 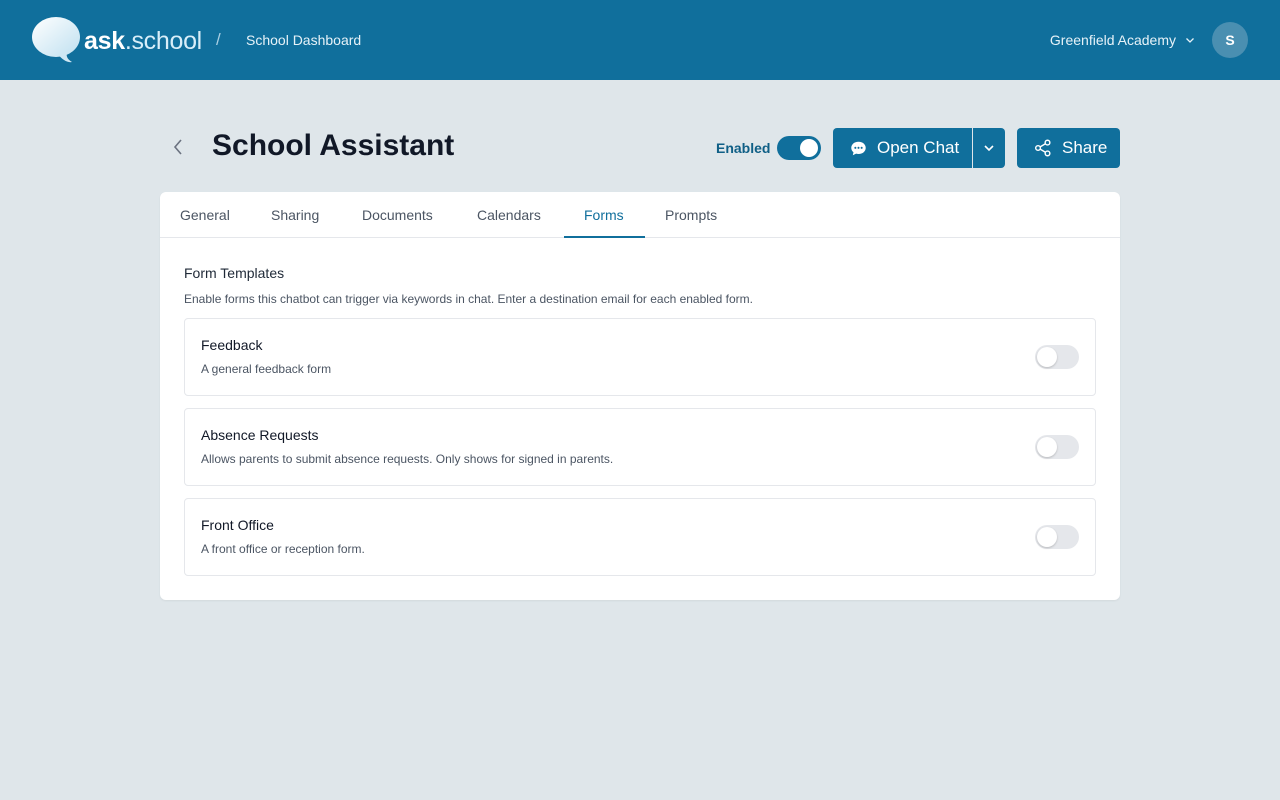 What do you see at coordinates (232, 345) in the screenshot?
I see `form-name: Feedback` at bounding box center [232, 345].